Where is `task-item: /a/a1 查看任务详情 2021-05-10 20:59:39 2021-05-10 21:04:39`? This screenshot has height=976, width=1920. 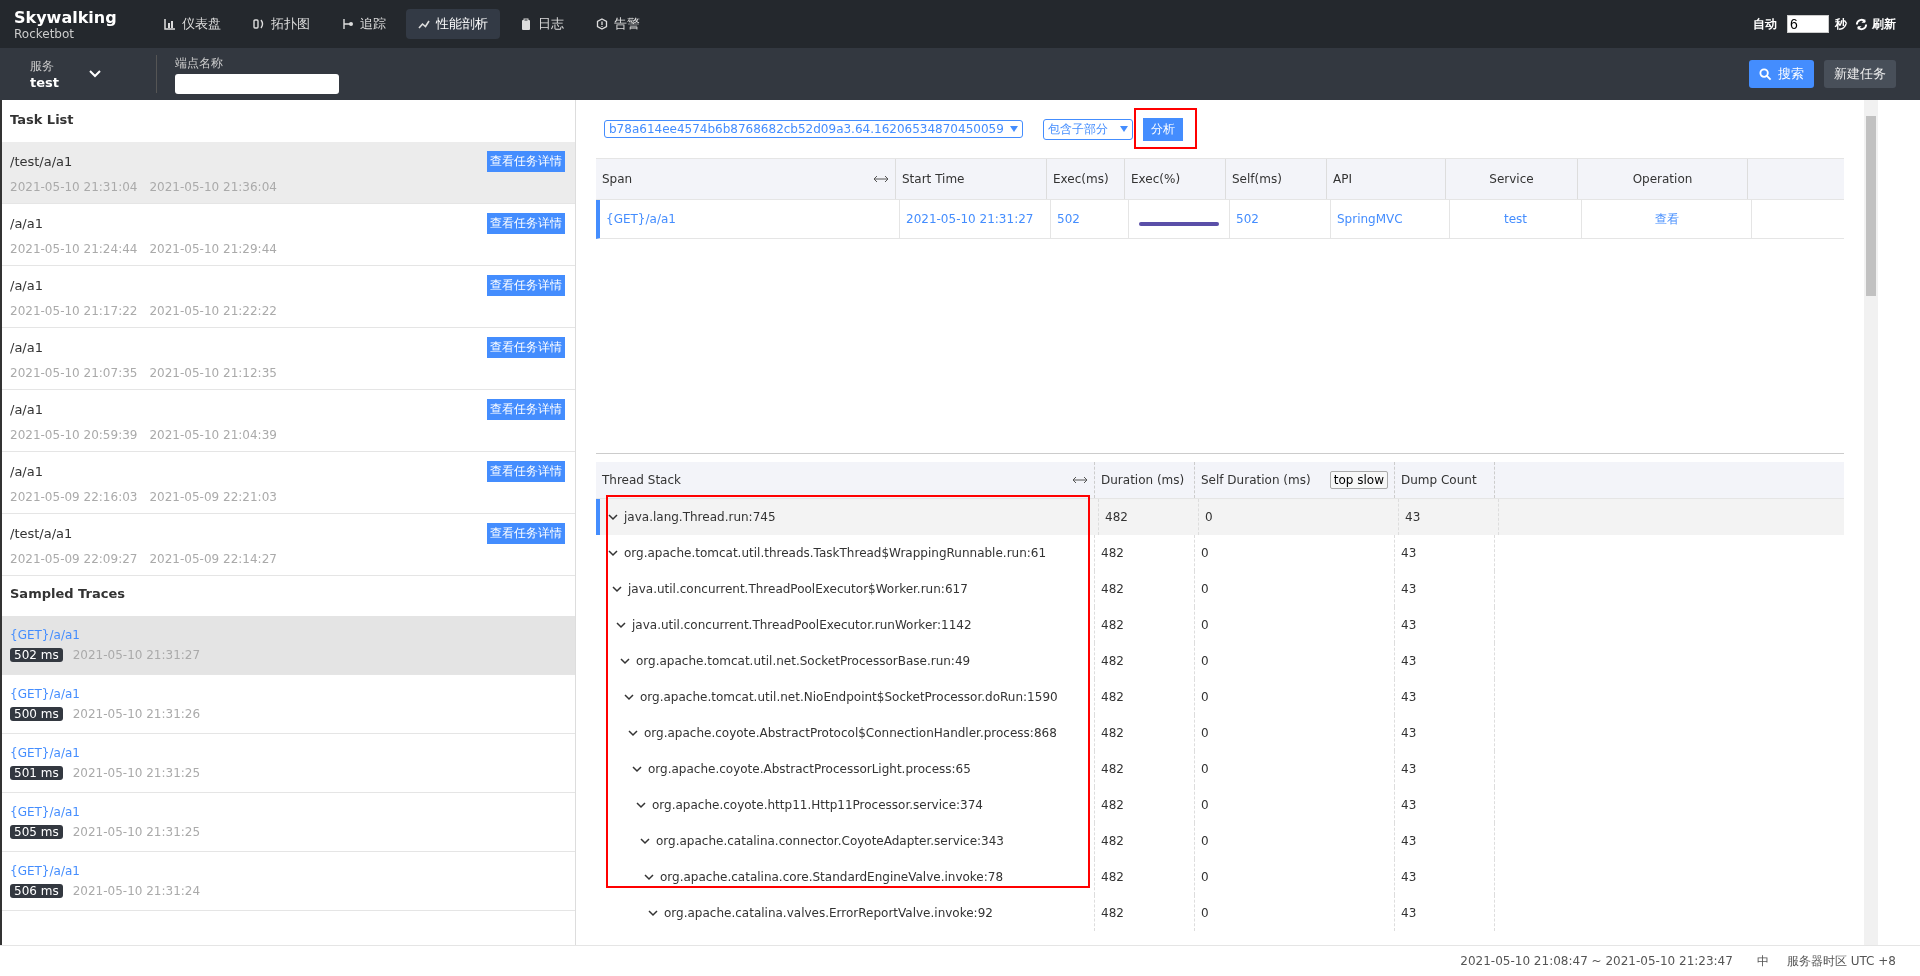
task-item: /a/a1 查看任务详情 2021-05-10 20:59:39 2021-05-10 21:04:39 is located at coordinates (288, 421).